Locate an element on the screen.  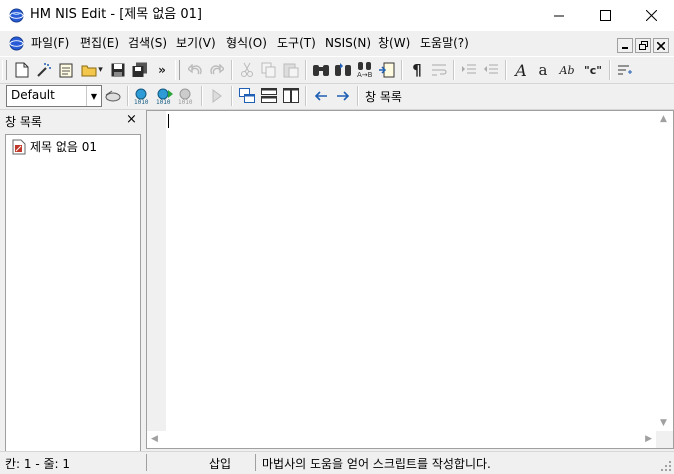
find-next-button is located at coordinates (343, 70).